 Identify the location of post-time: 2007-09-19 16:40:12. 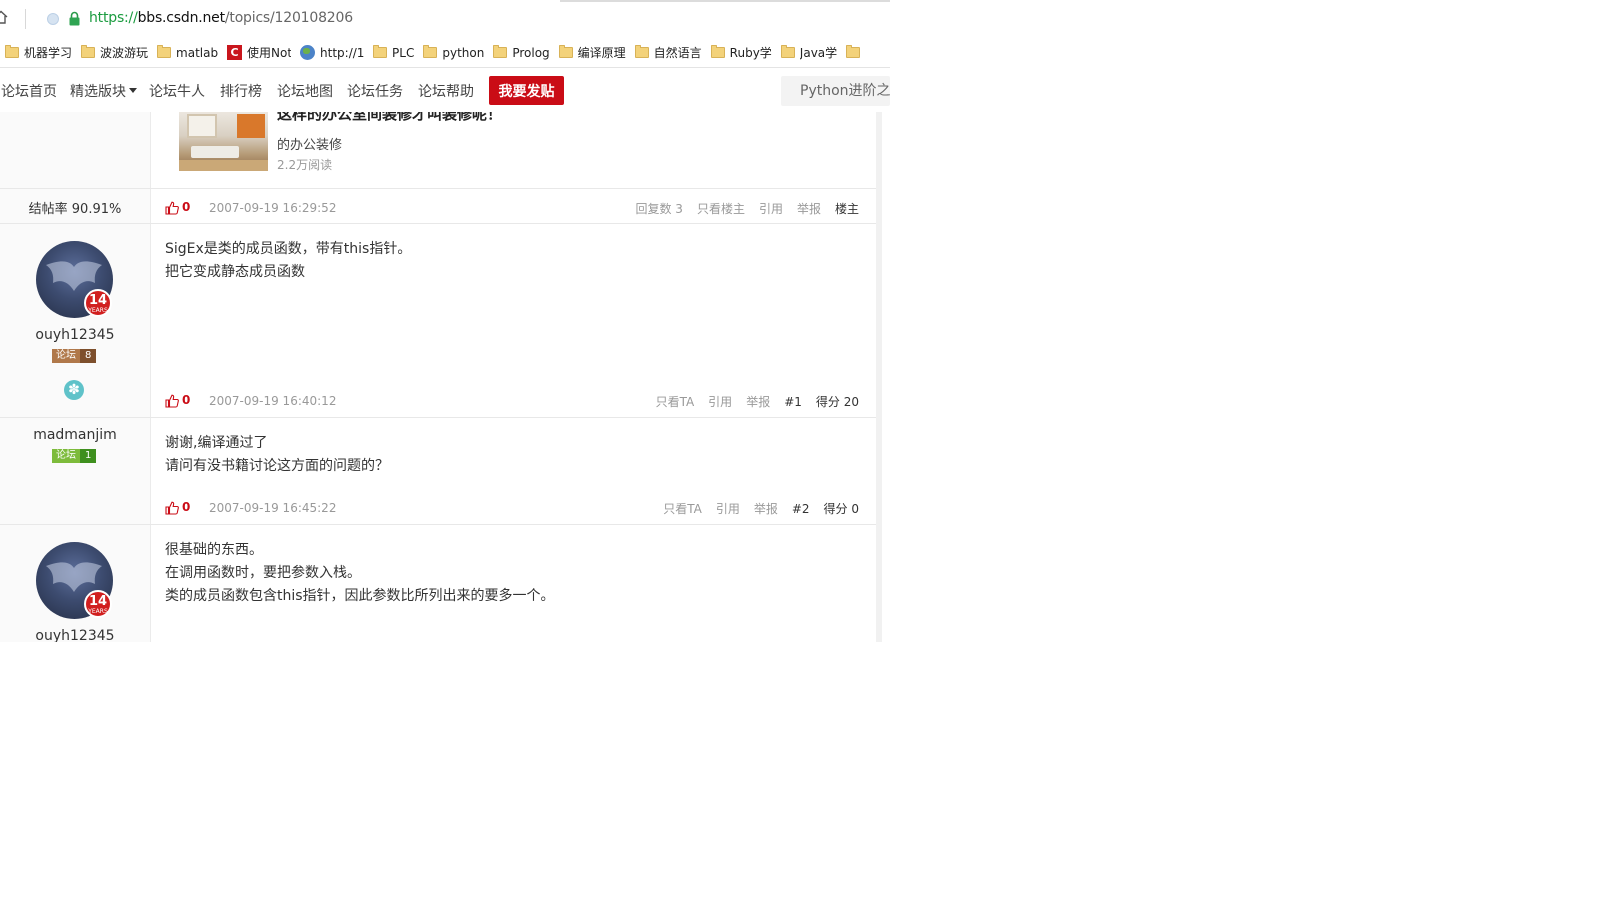
(273, 401).